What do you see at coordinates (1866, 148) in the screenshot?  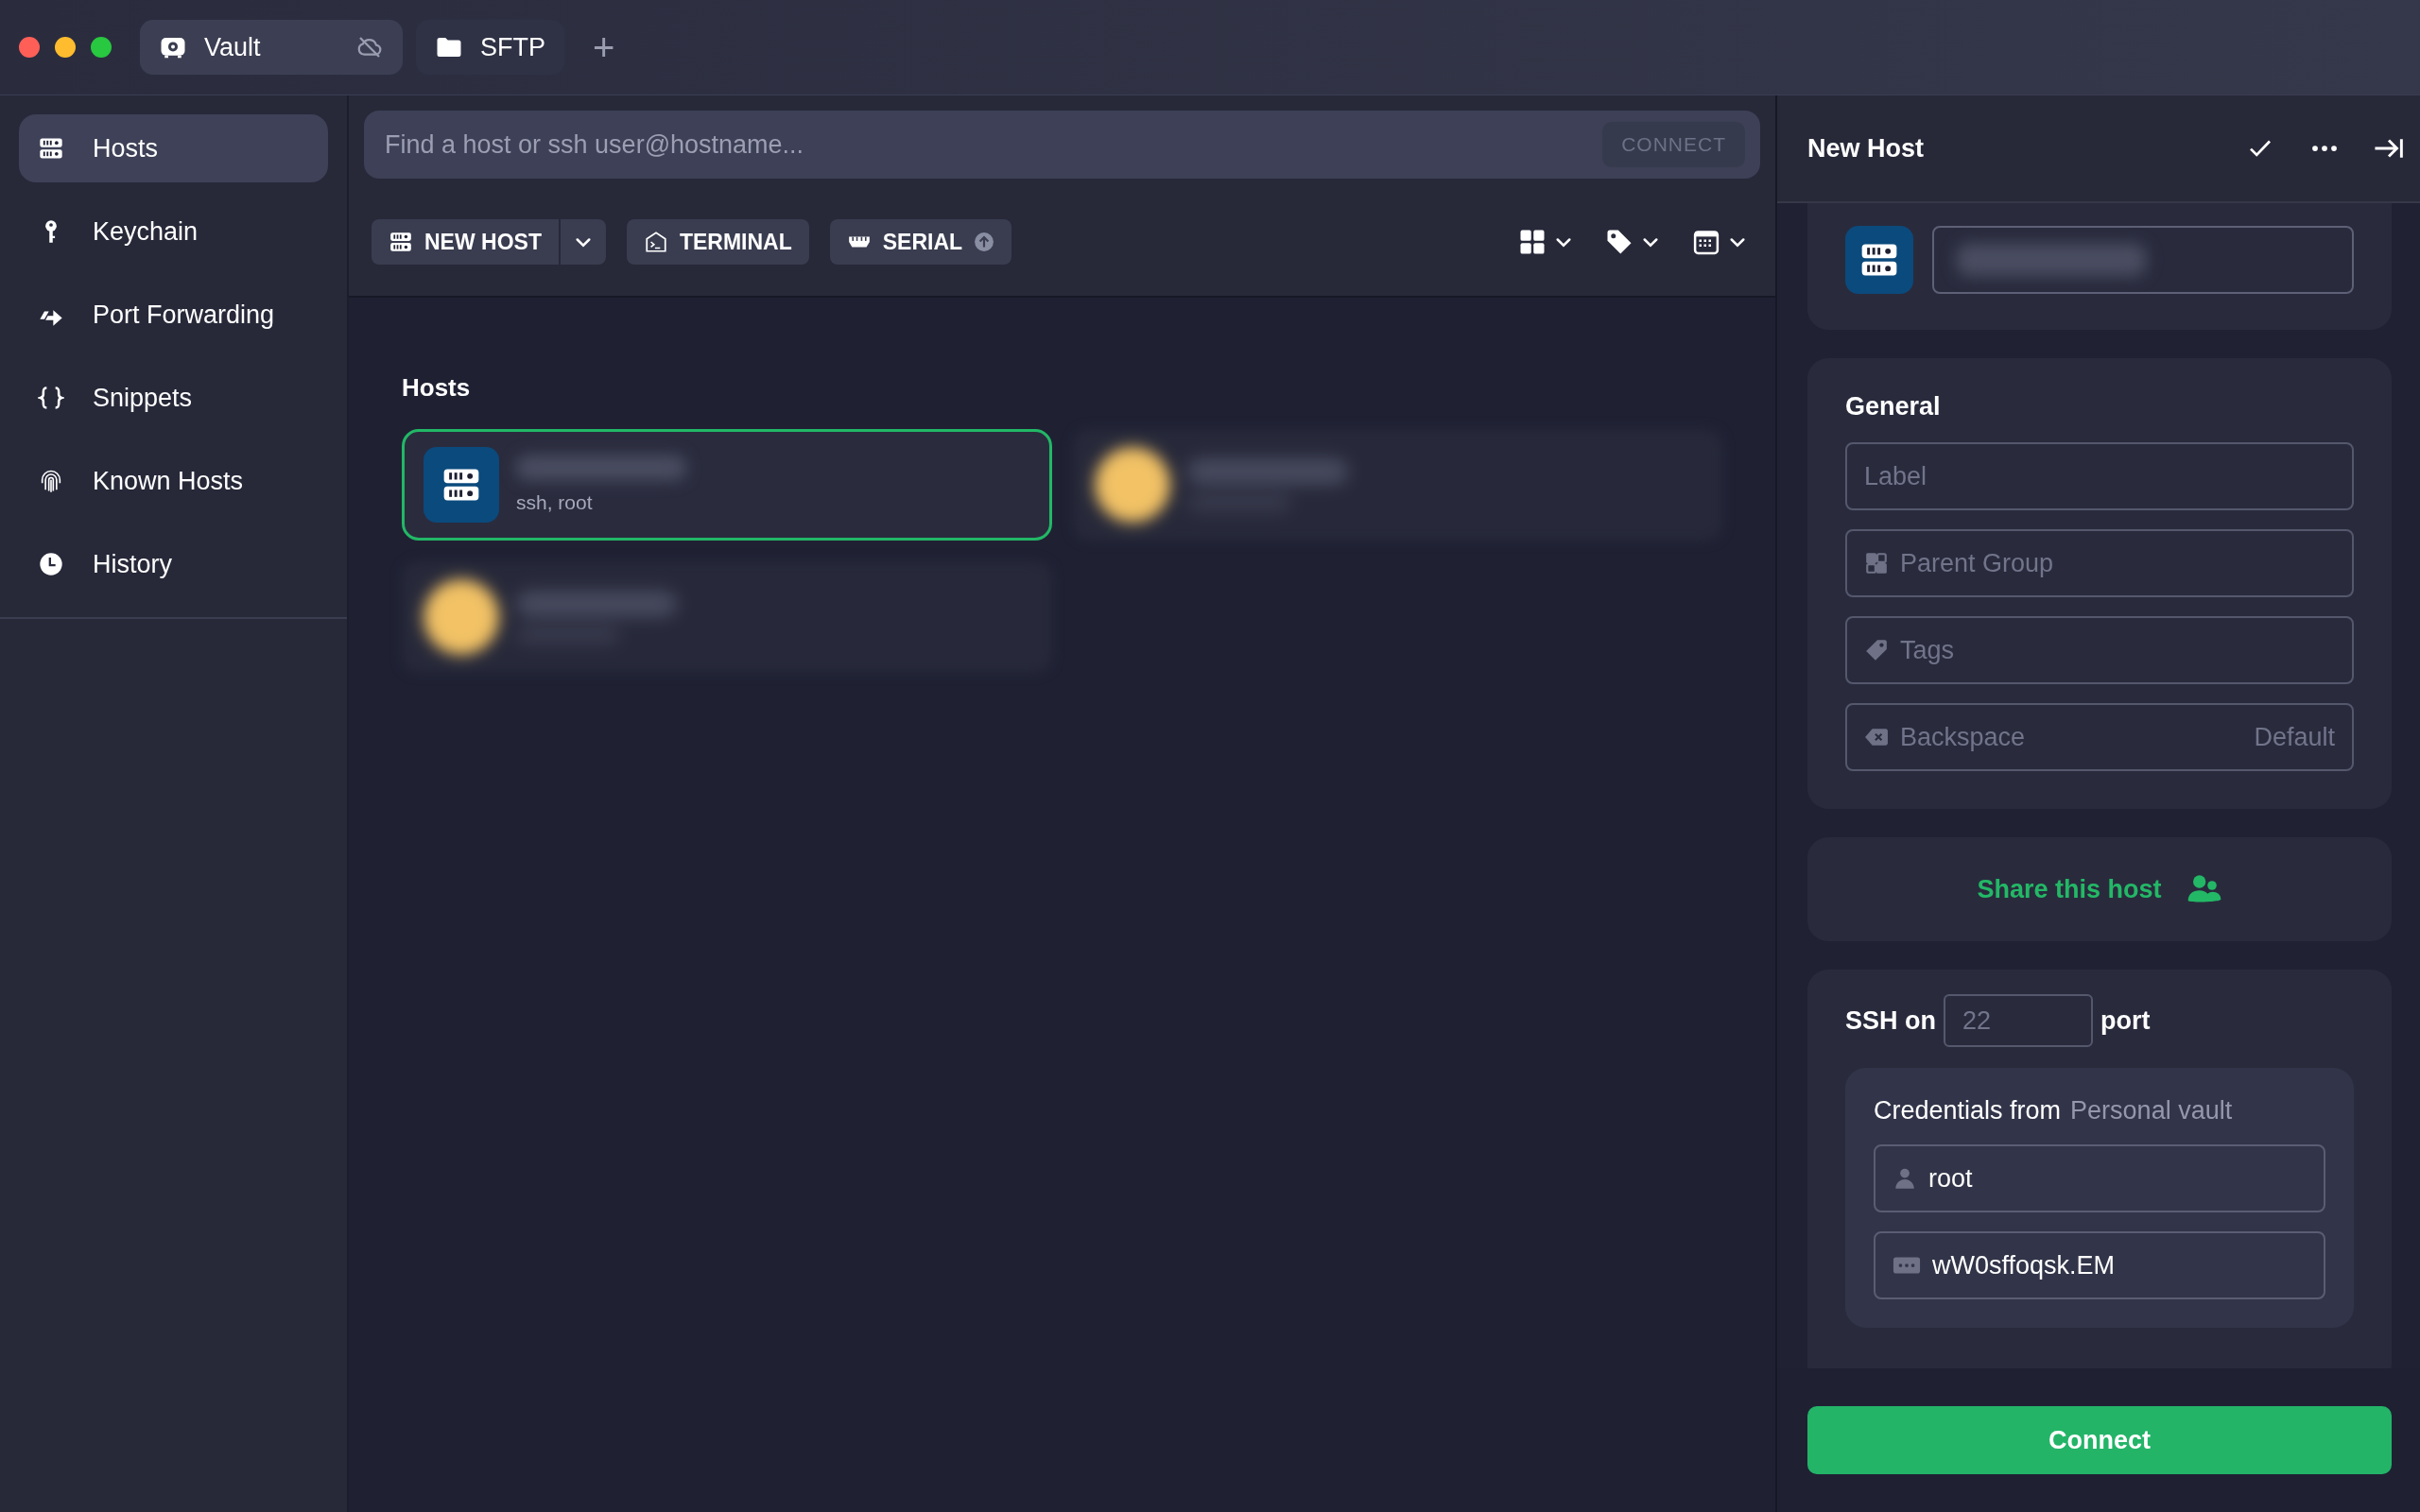 I see `panel-title: New Host` at bounding box center [1866, 148].